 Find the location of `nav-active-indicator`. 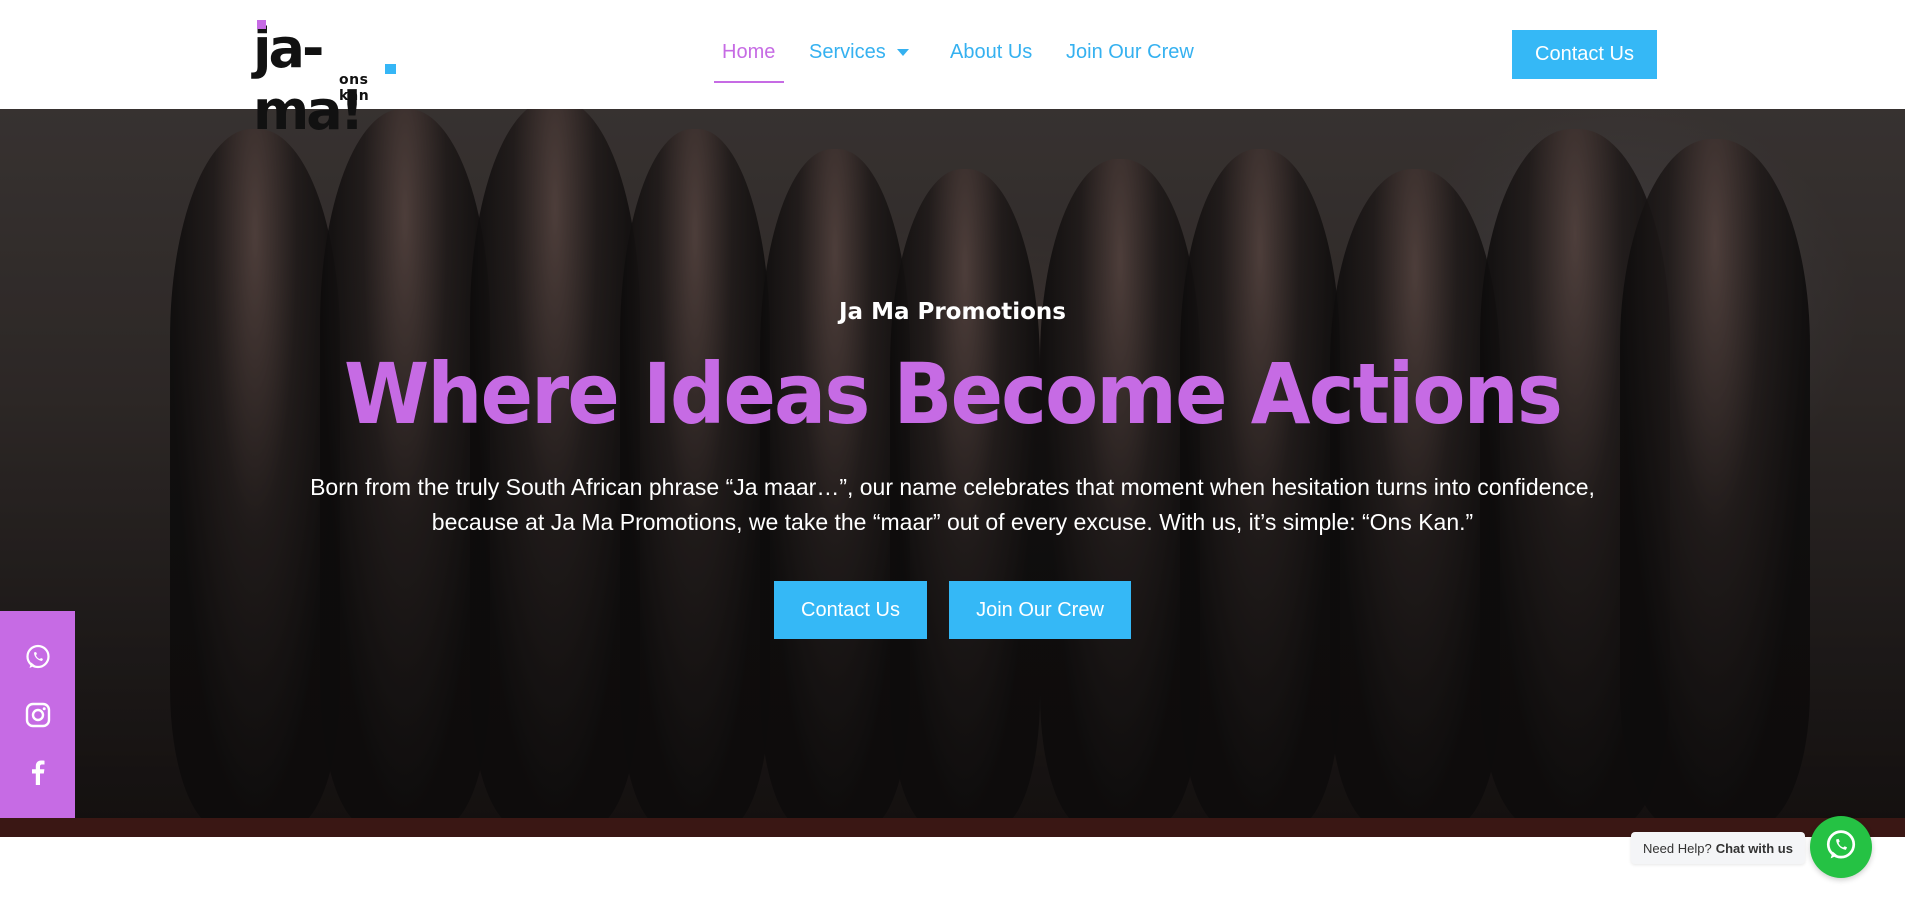

nav-active-indicator is located at coordinates (749, 82).